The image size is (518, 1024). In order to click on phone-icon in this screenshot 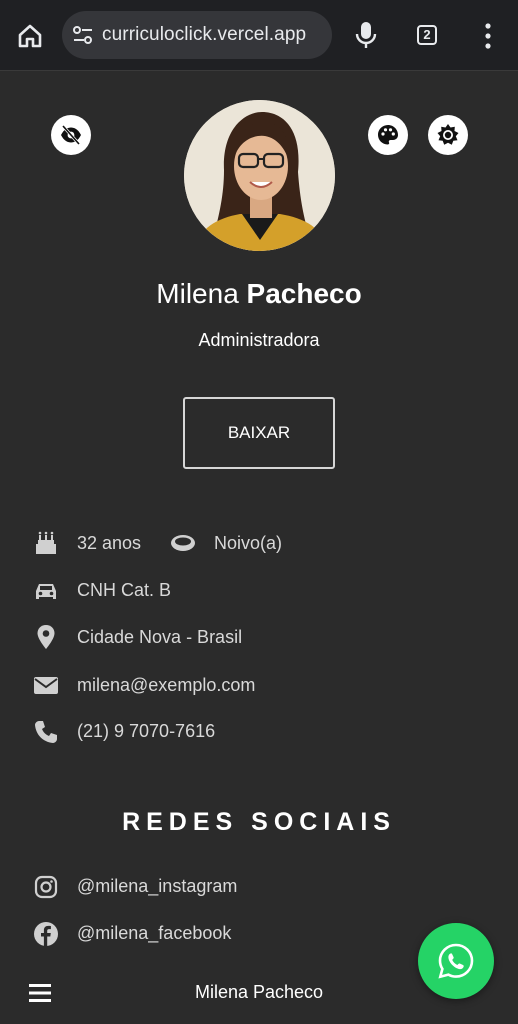, I will do `click(46, 732)`.